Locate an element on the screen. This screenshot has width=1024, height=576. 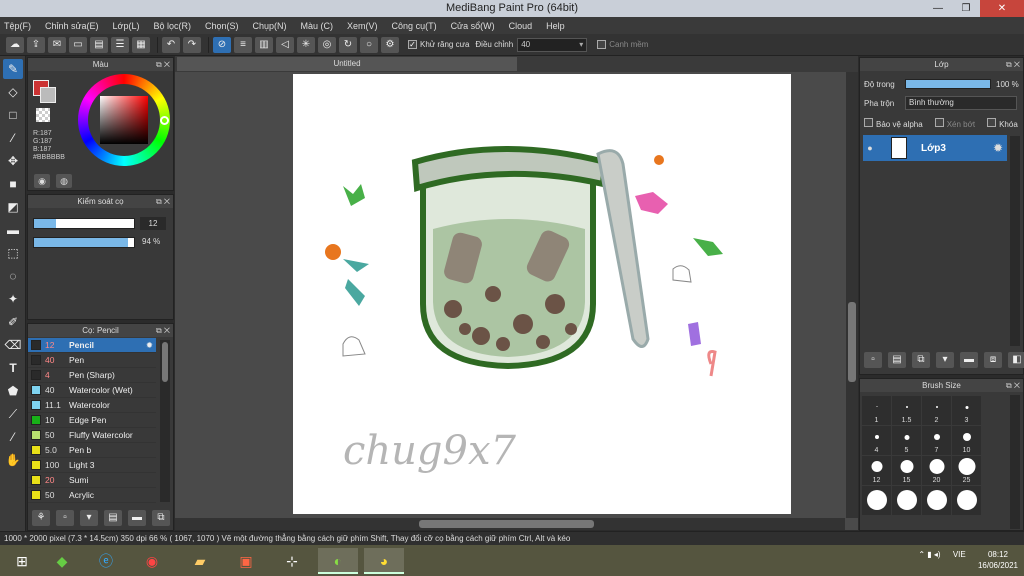
move-tool-icon: ✥ is located at coordinates (13, 161).